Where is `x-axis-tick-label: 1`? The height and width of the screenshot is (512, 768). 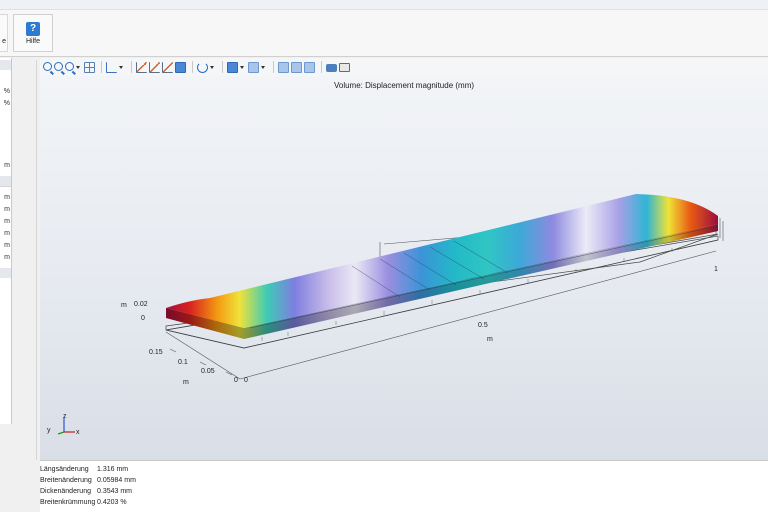
x-axis-tick-label: 1 is located at coordinates (716, 269).